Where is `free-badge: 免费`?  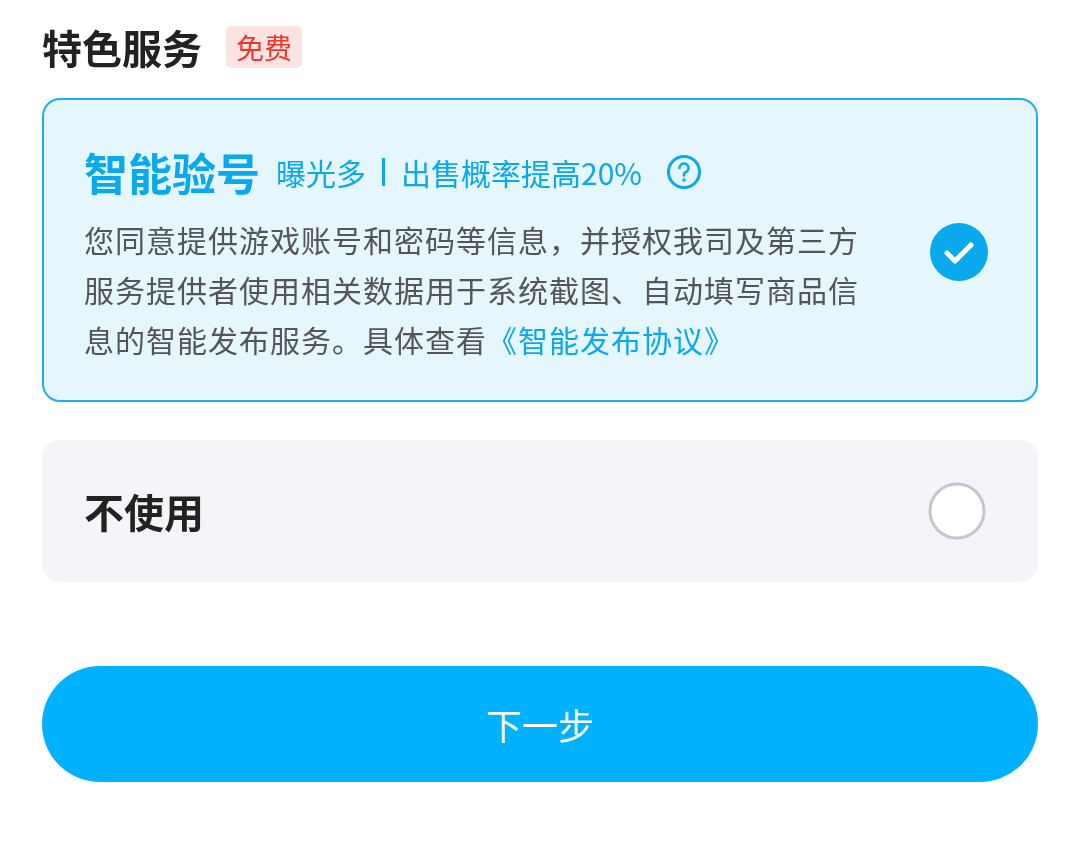
free-badge: 免费 is located at coordinates (264, 47).